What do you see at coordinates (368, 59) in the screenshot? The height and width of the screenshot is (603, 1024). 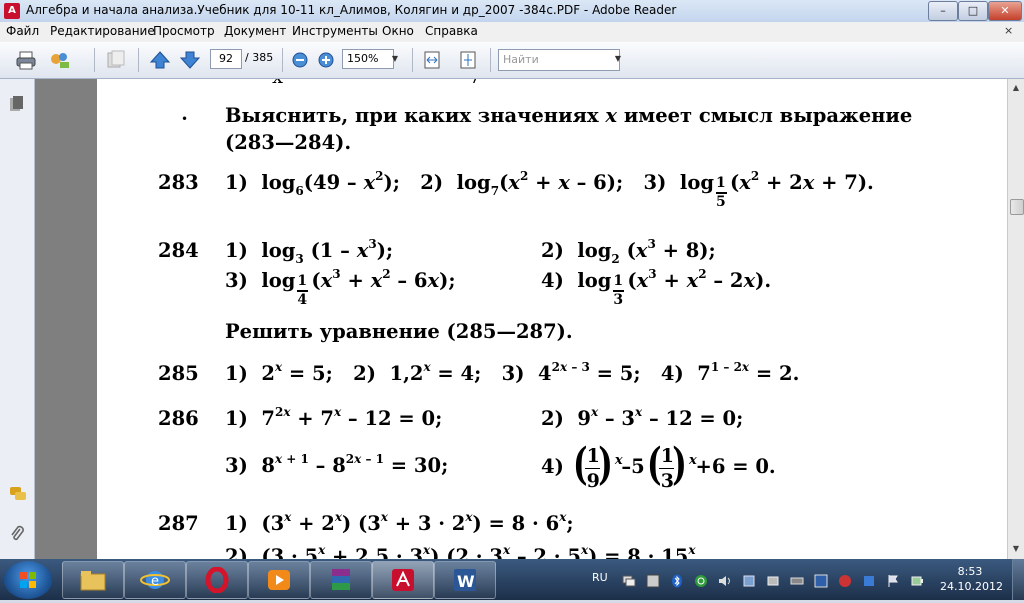 I see `zoom-input: 150%` at bounding box center [368, 59].